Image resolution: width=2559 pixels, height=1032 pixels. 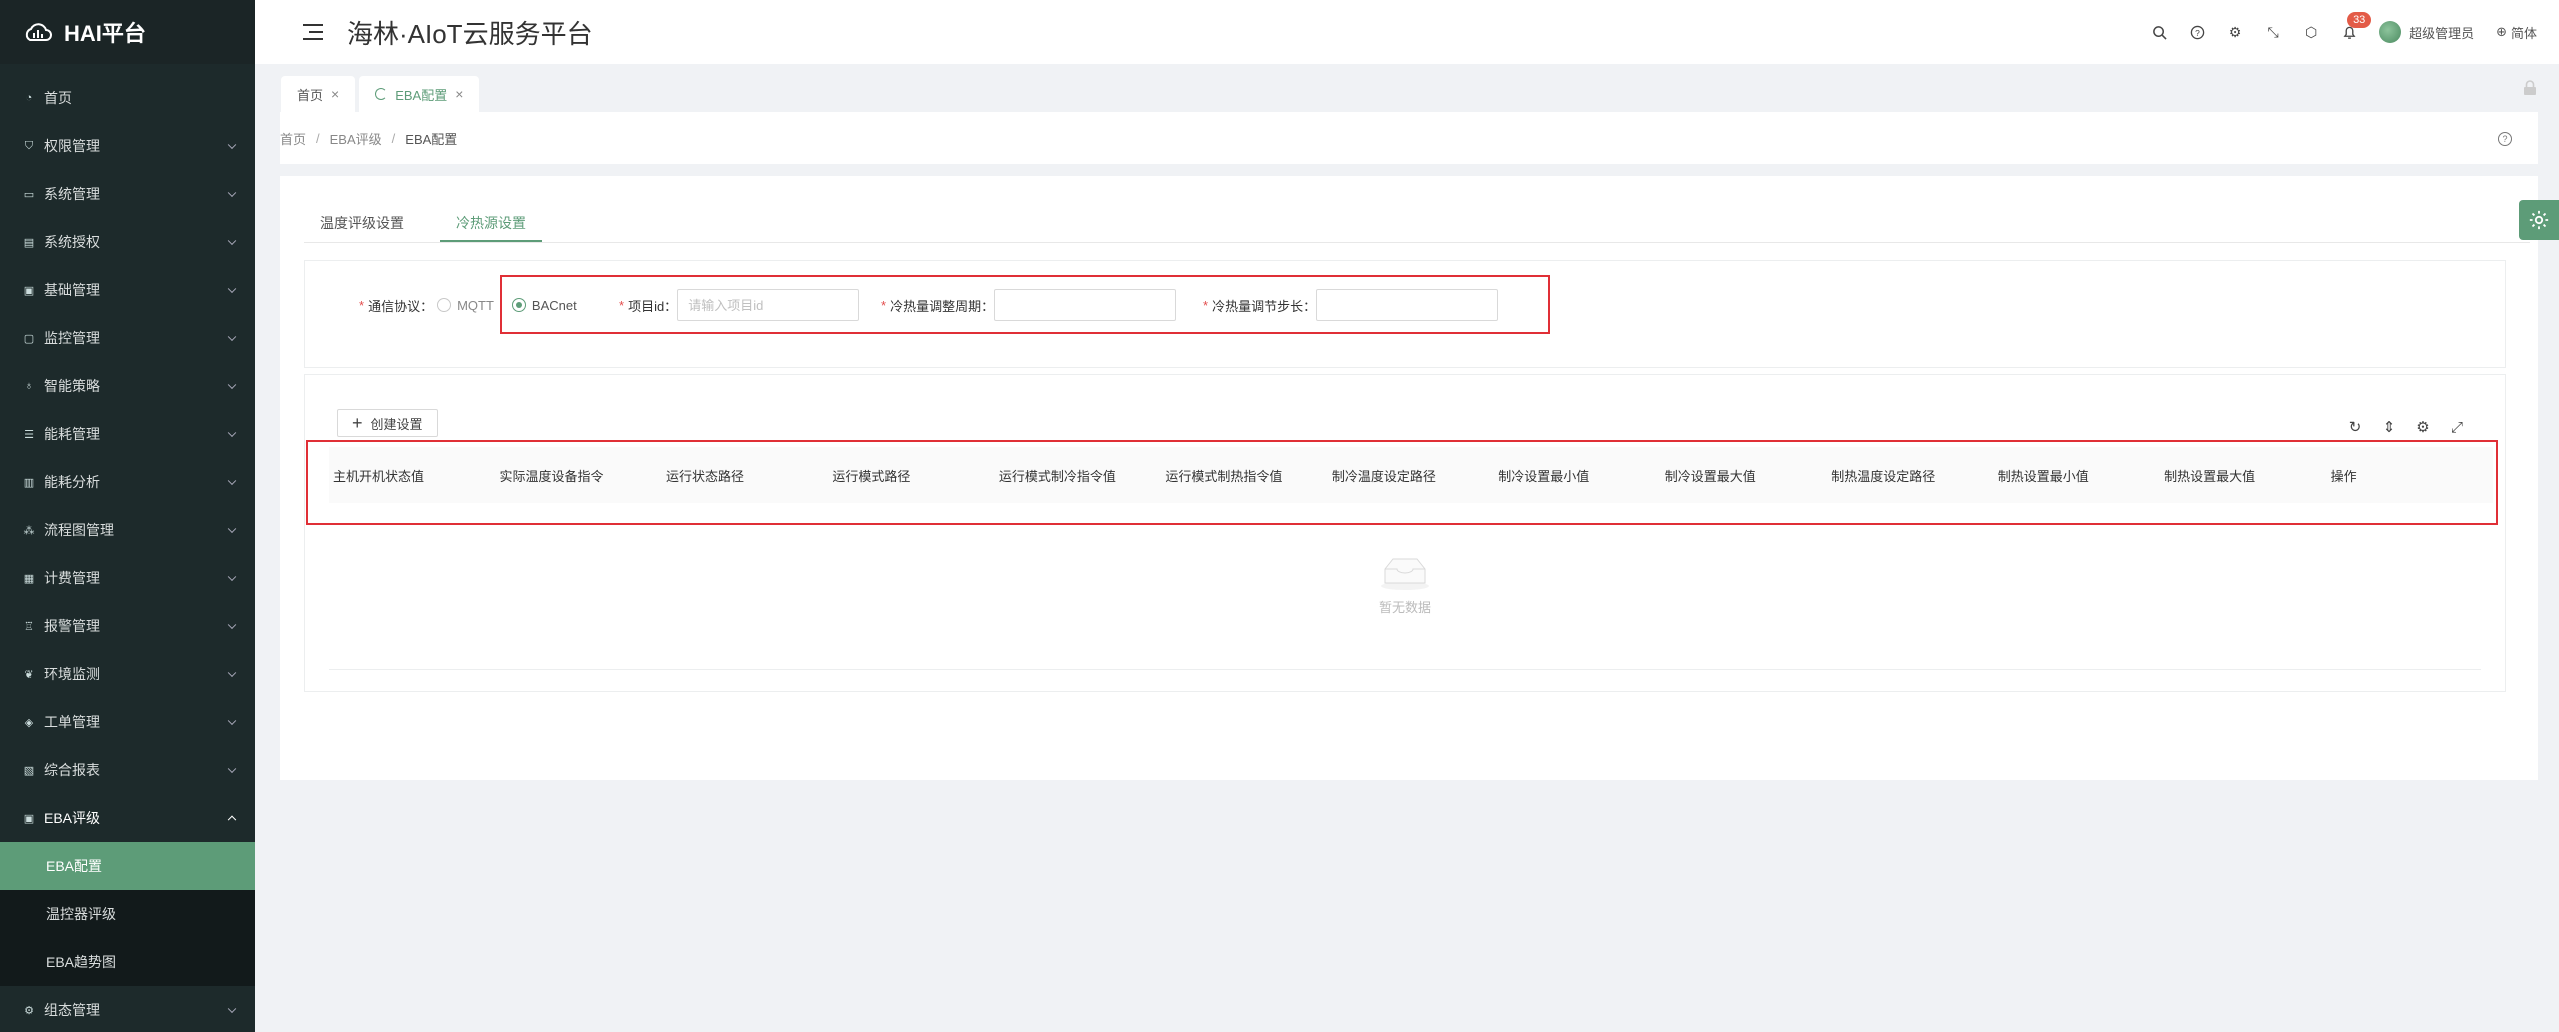 What do you see at coordinates (2355, 427) in the screenshot?
I see `refresh-icon: ↻` at bounding box center [2355, 427].